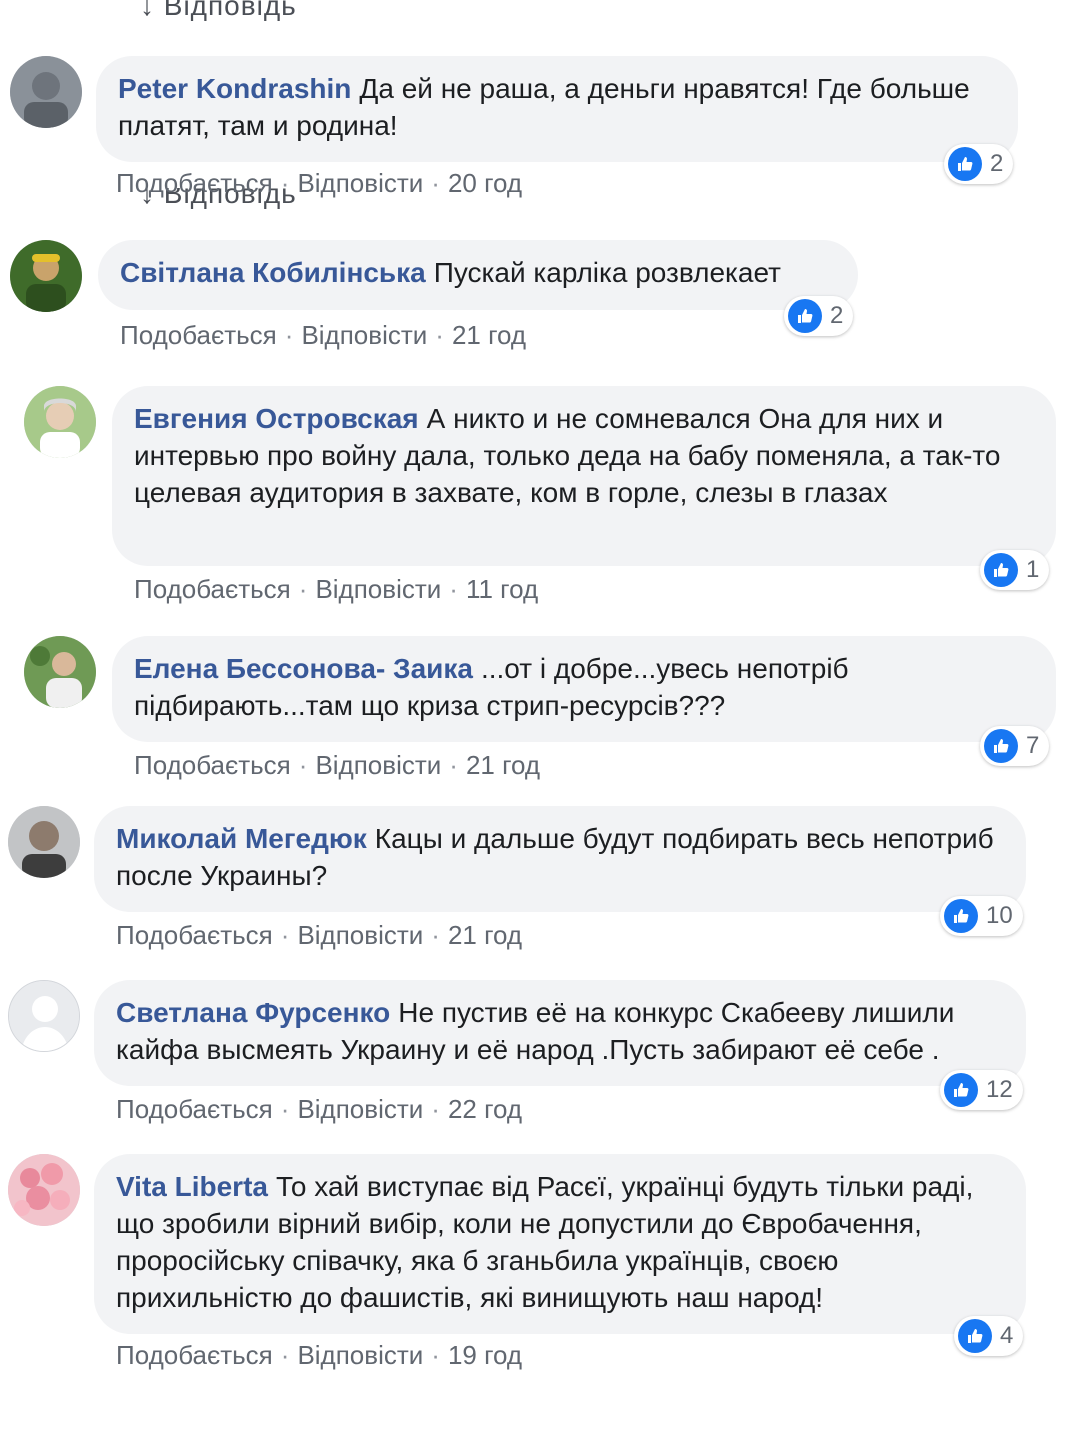 Image resolution: width=1080 pixels, height=1439 pixels. Describe the element at coordinates (485, 1109) in the screenshot. I see `timestamp: 22 год` at that location.